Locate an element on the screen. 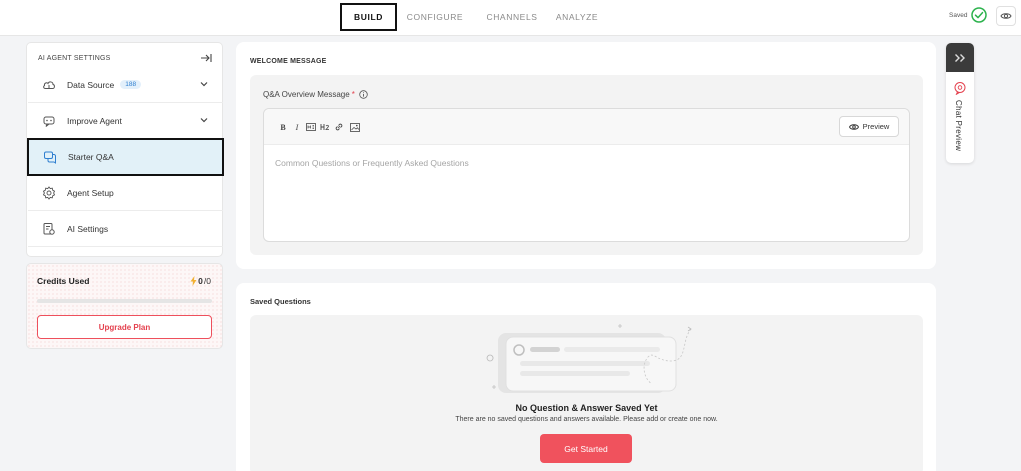  tab-build: BUILD is located at coordinates (368, 17).